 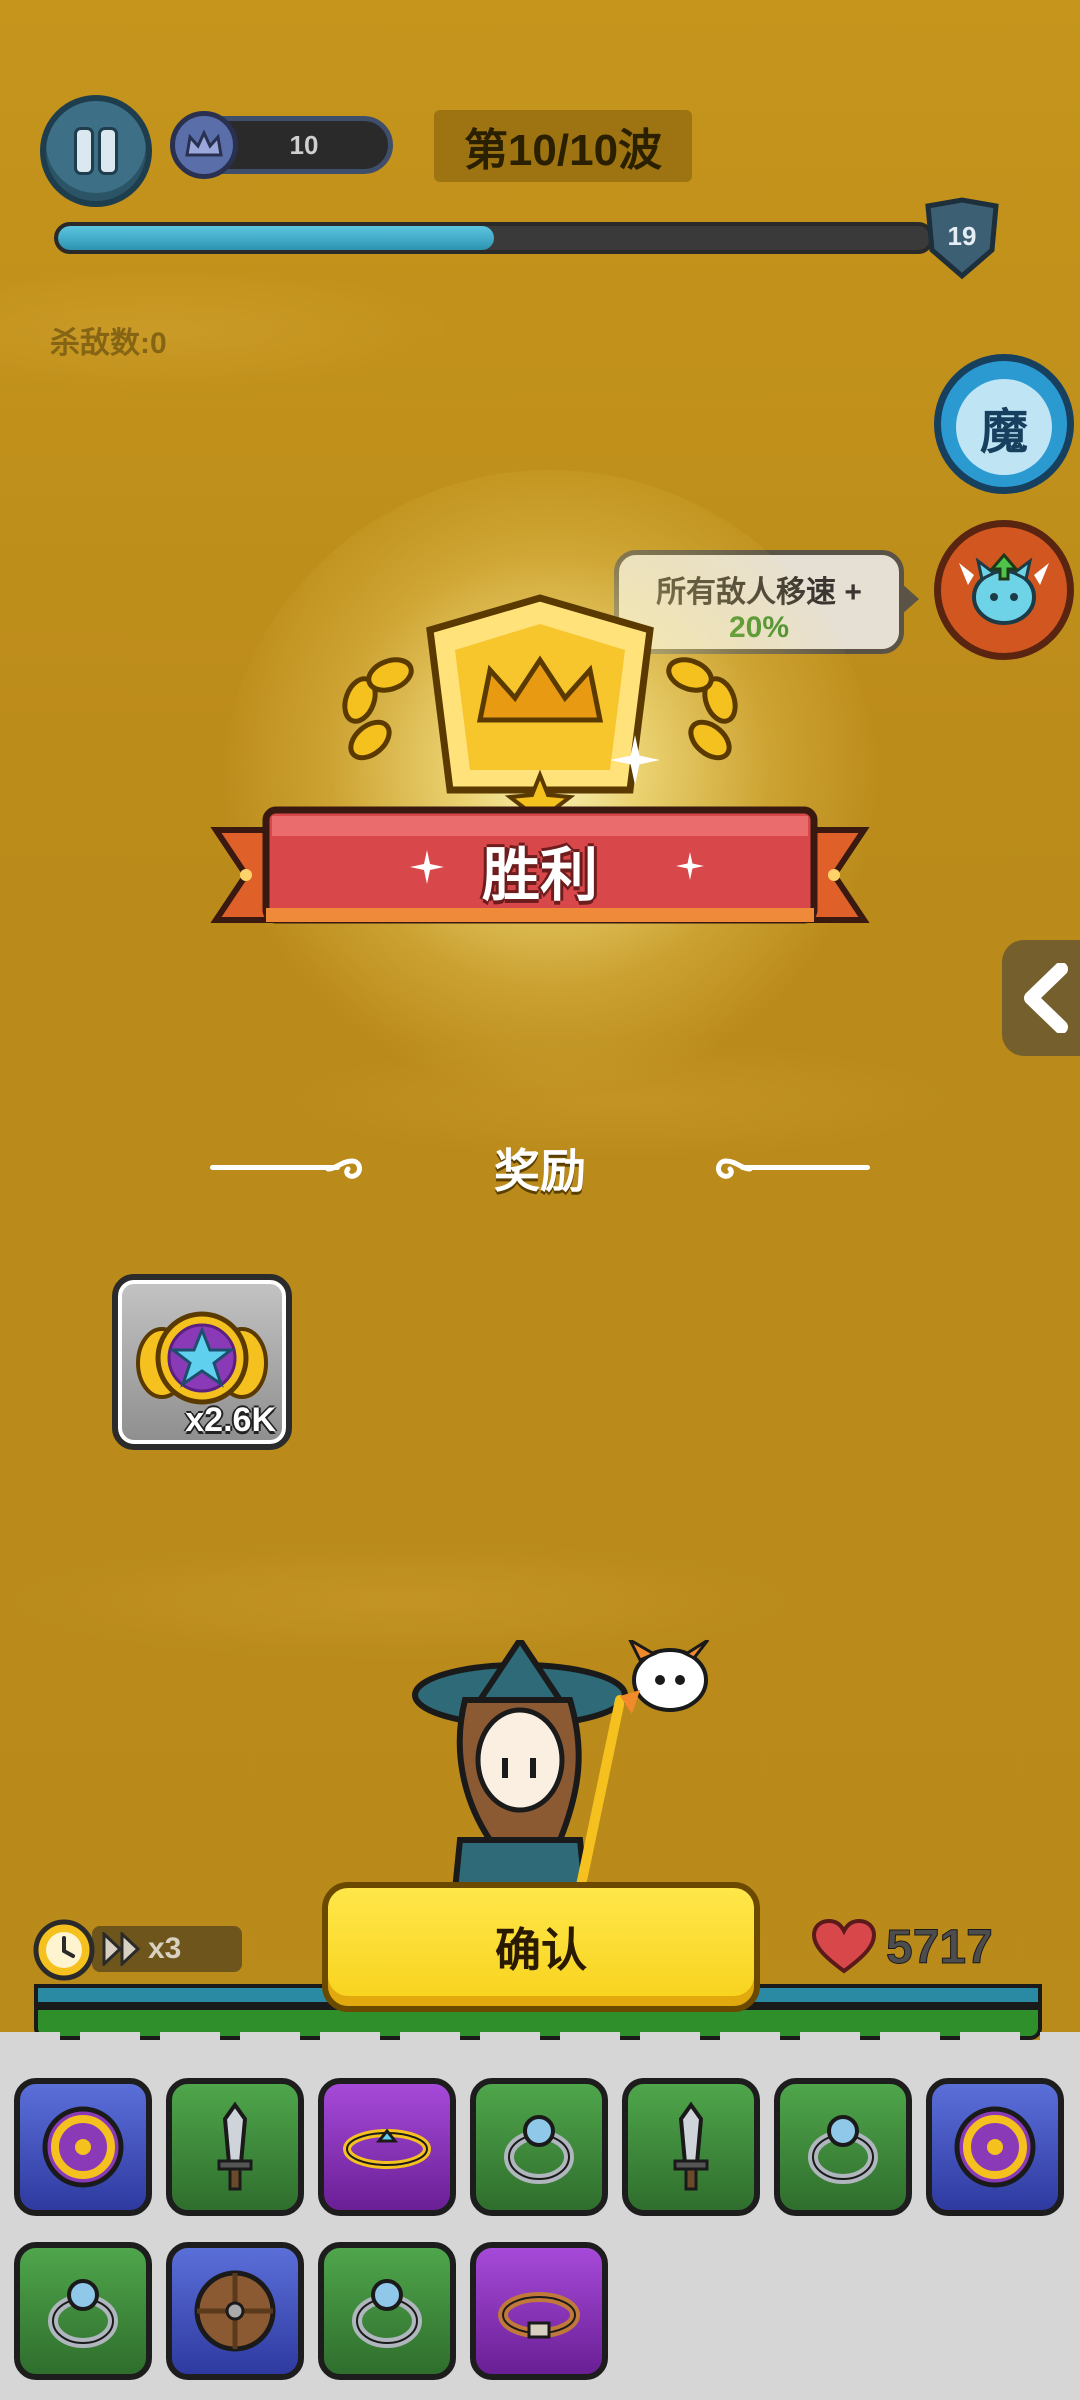 I want to click on reward-item-medal: x2.6K, so click(x=202, y=1362).